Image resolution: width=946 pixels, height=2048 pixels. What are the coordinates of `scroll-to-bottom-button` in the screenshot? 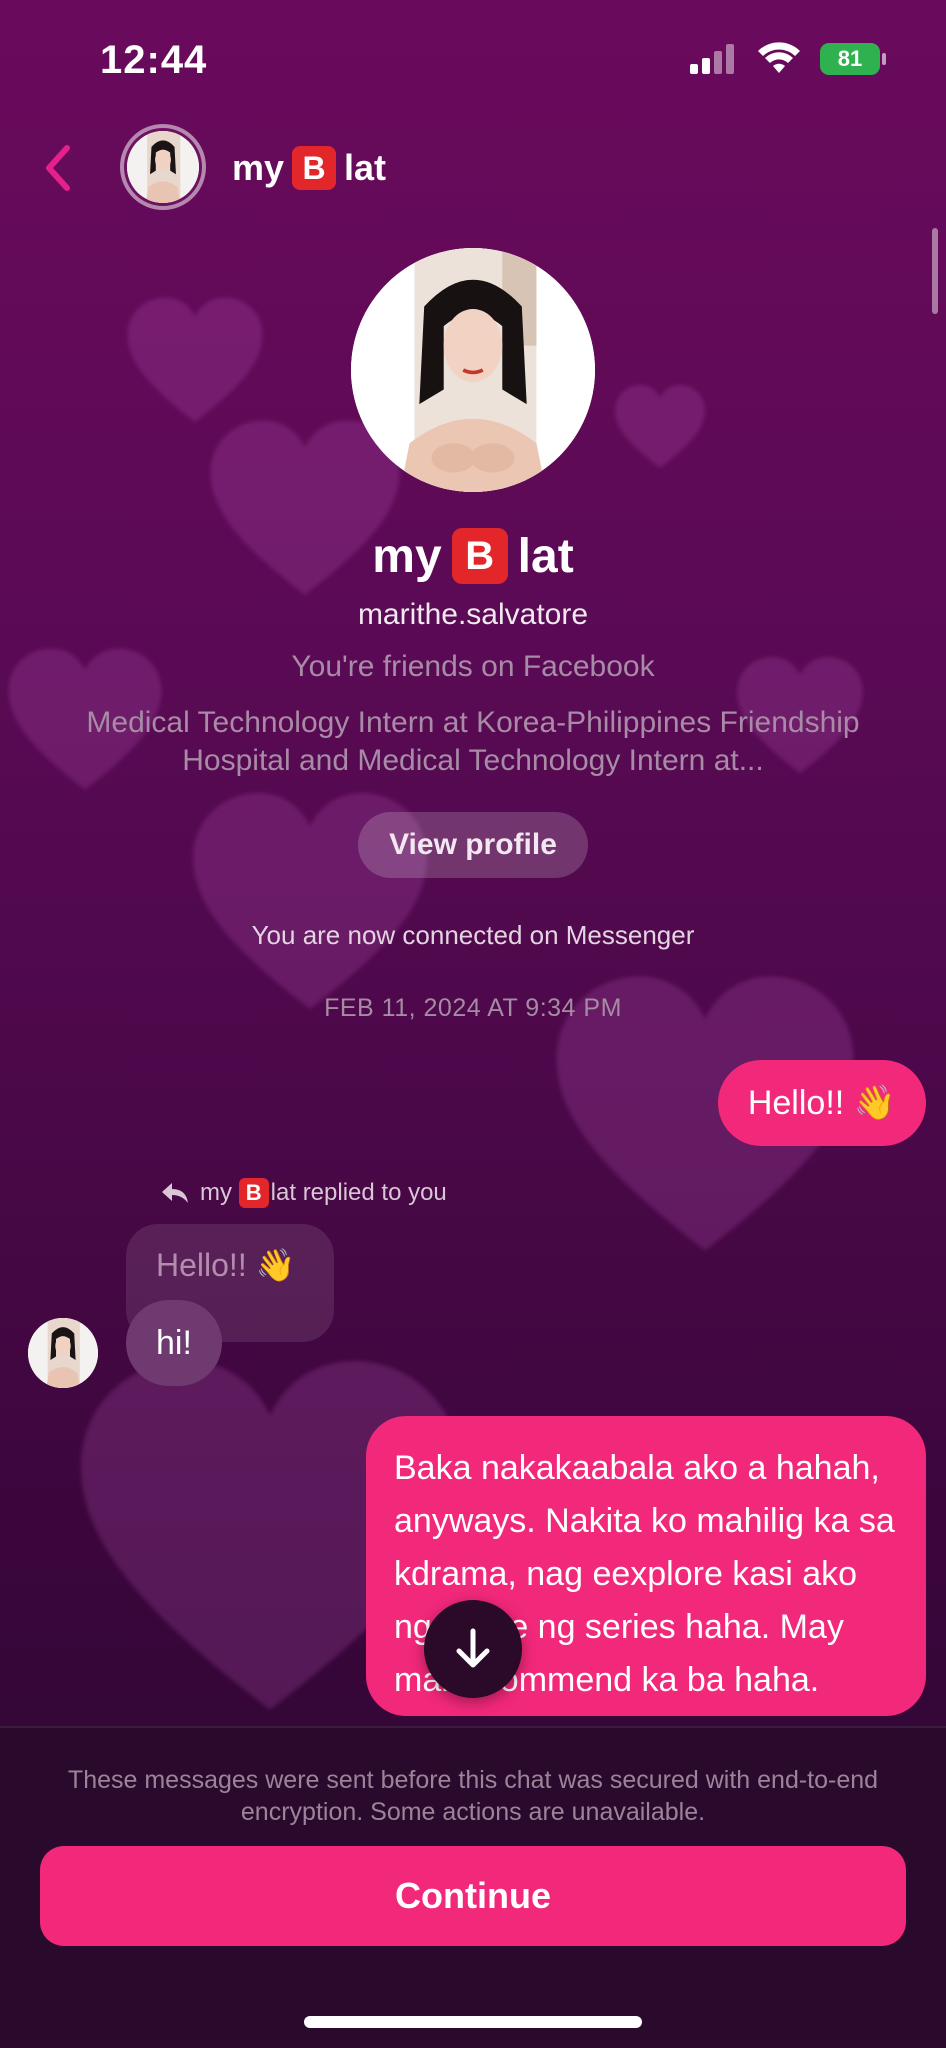 It's located at (473, 1649).